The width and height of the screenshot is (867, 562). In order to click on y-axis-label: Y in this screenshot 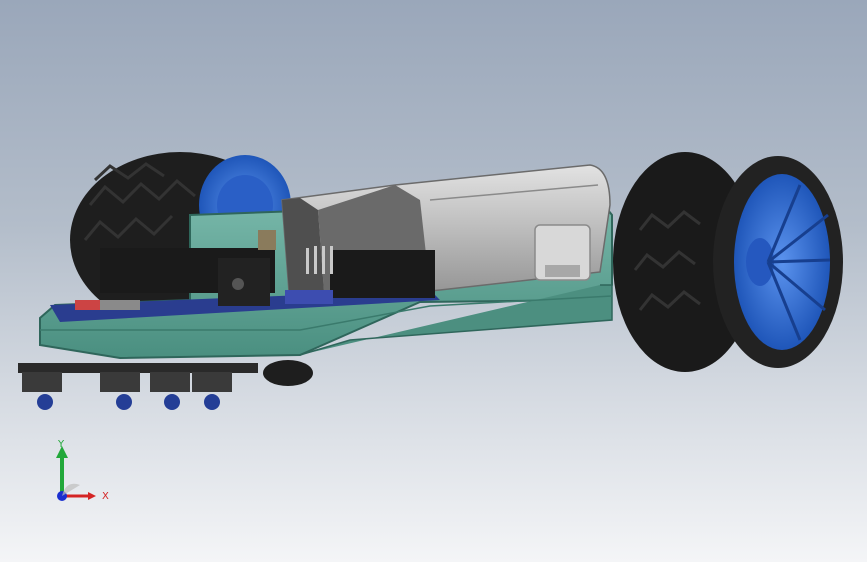, I will do `click(61, 445)`.